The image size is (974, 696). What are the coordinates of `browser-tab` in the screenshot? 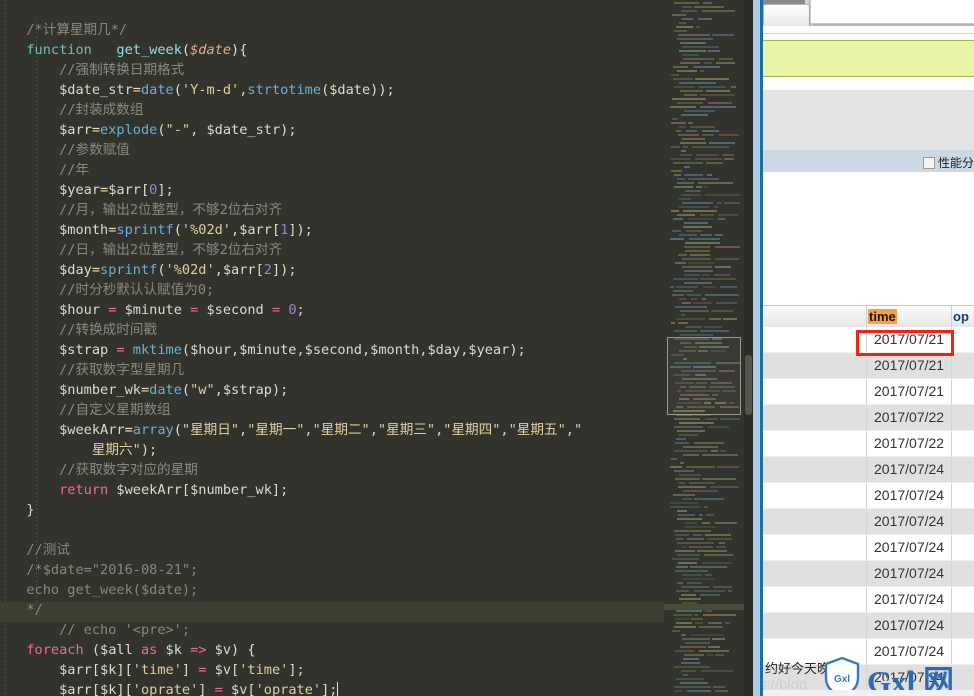 It's located at (786, 15).